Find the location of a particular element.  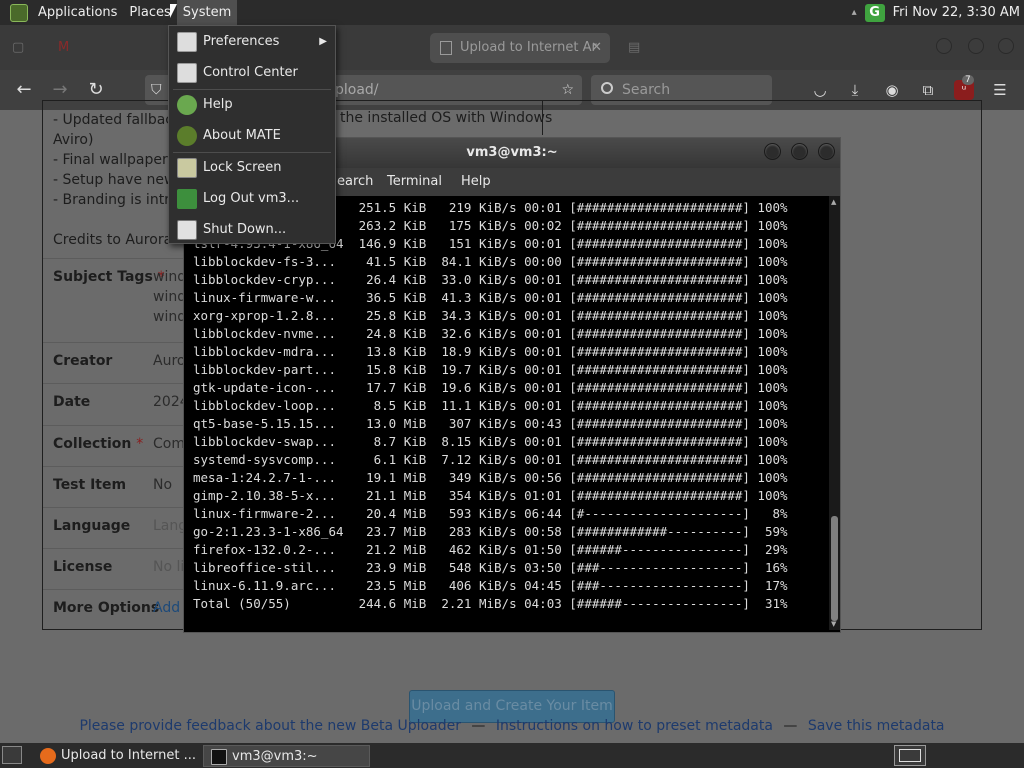

menu-item-control-center: Control Center is located at coordinates (252, 72).